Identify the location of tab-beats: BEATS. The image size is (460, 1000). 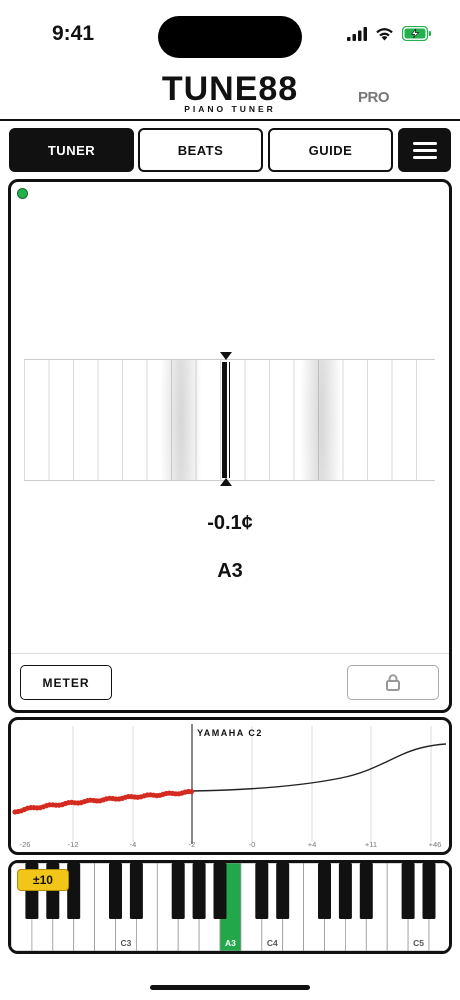
(200, 150).